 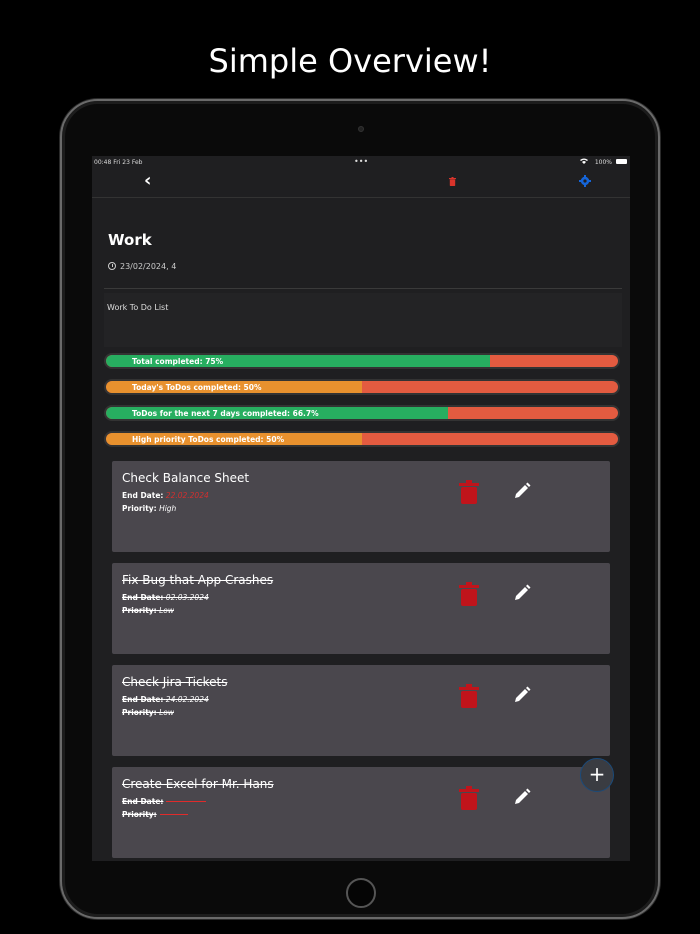 I want to click on chevron-left-icon: ‹, so click(x=147, y=180).